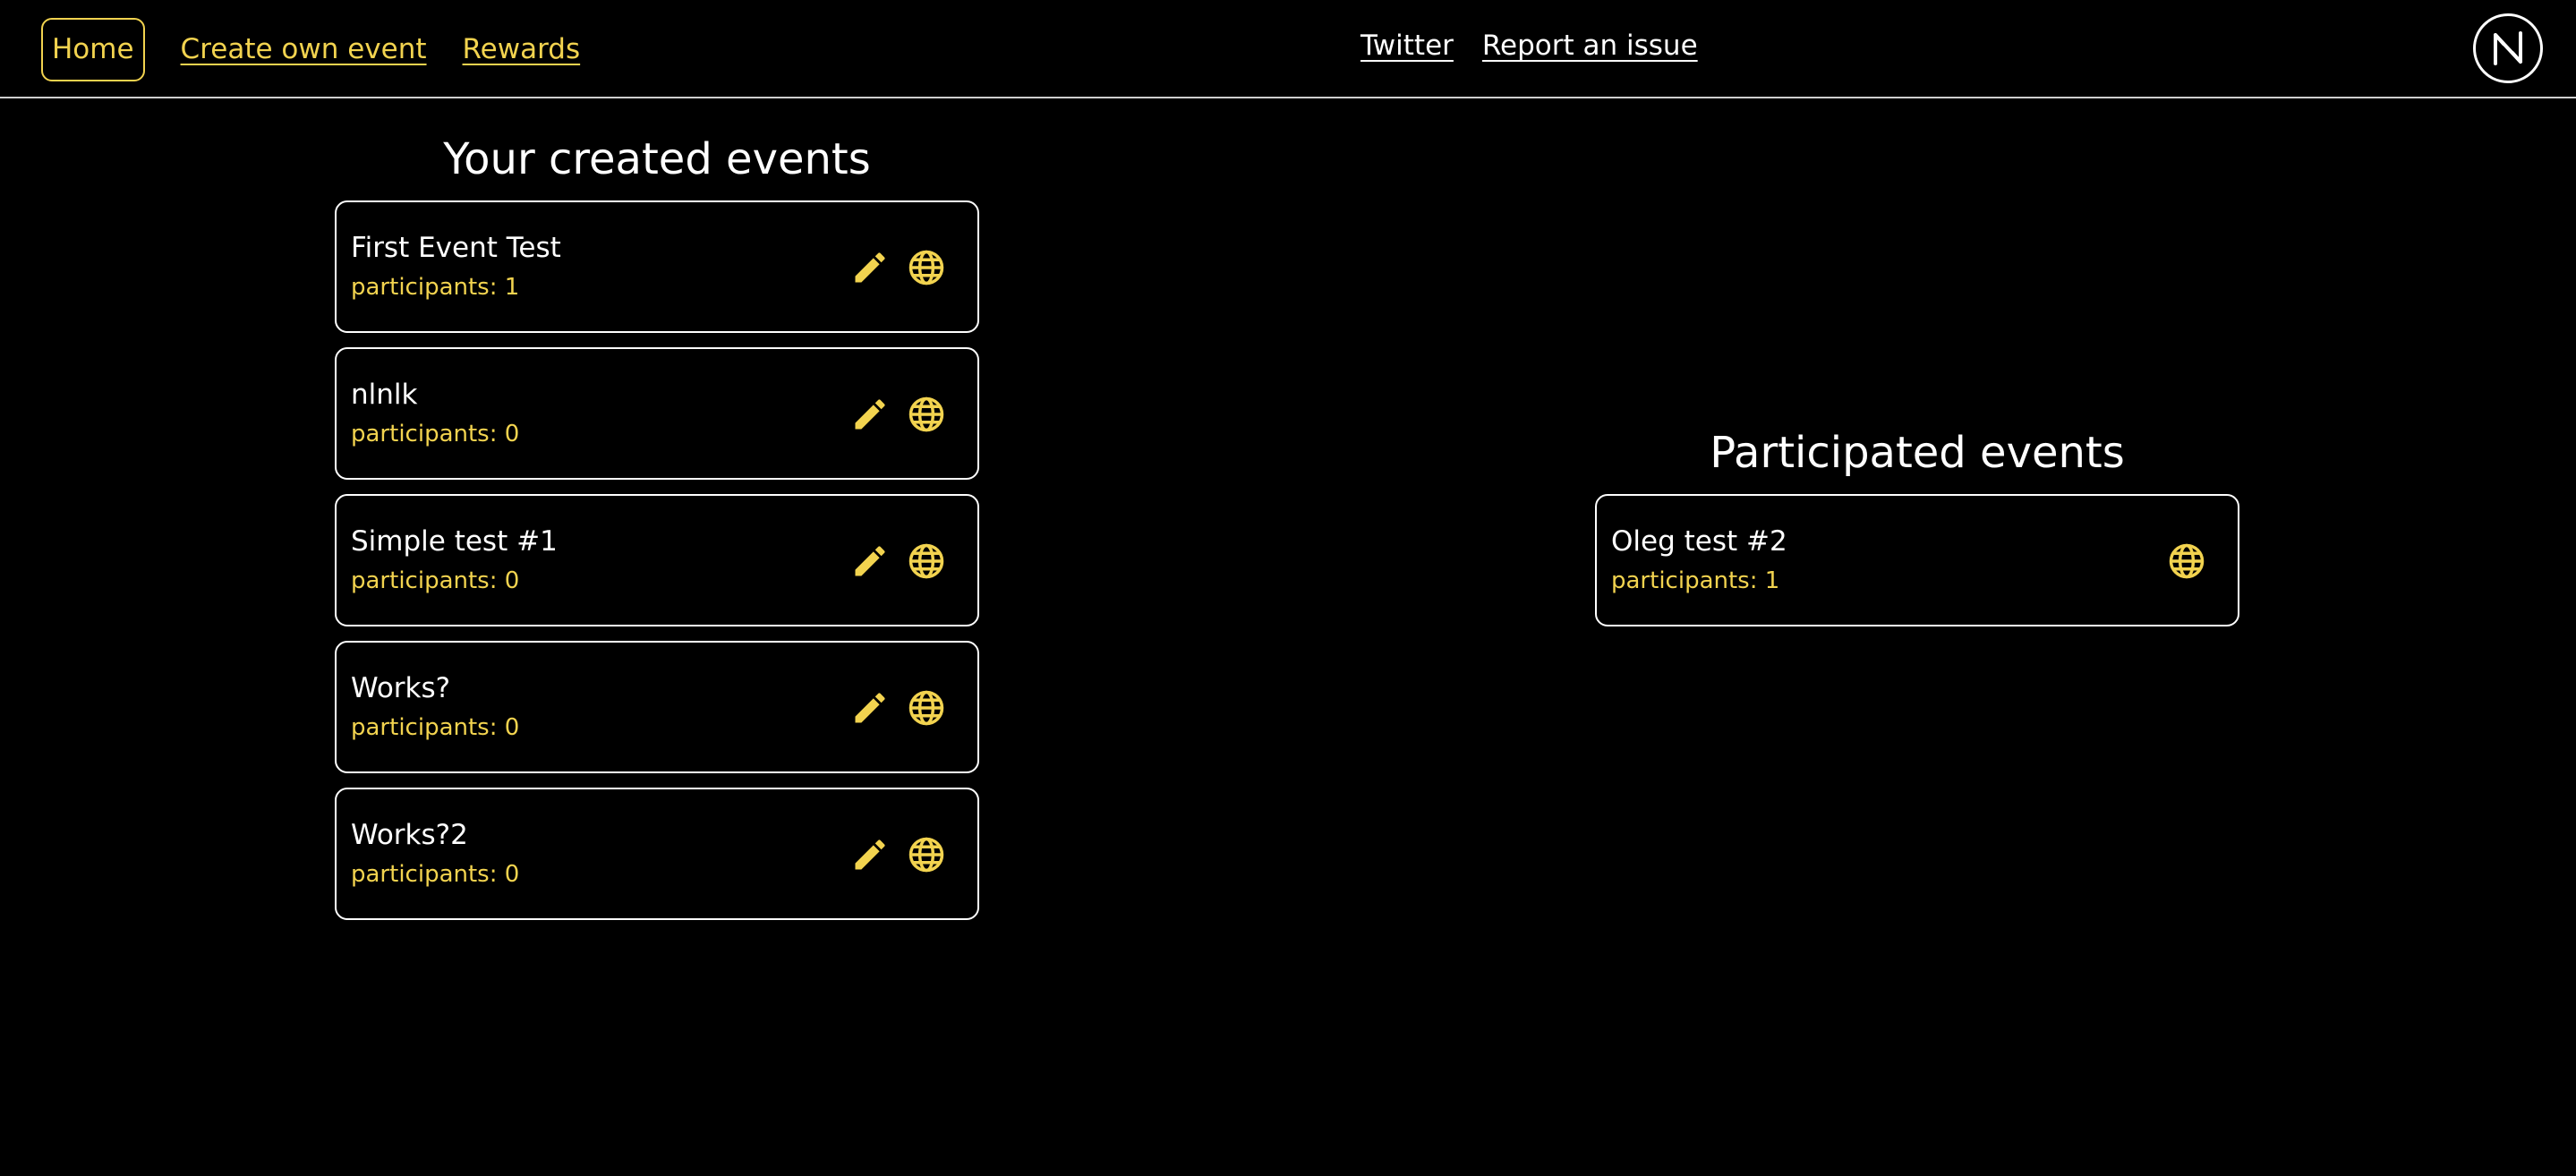 This screenshot has width=2576, height=1176. I want to click on nav-center-links: Twitter Report an issue, so click(1529, 46).